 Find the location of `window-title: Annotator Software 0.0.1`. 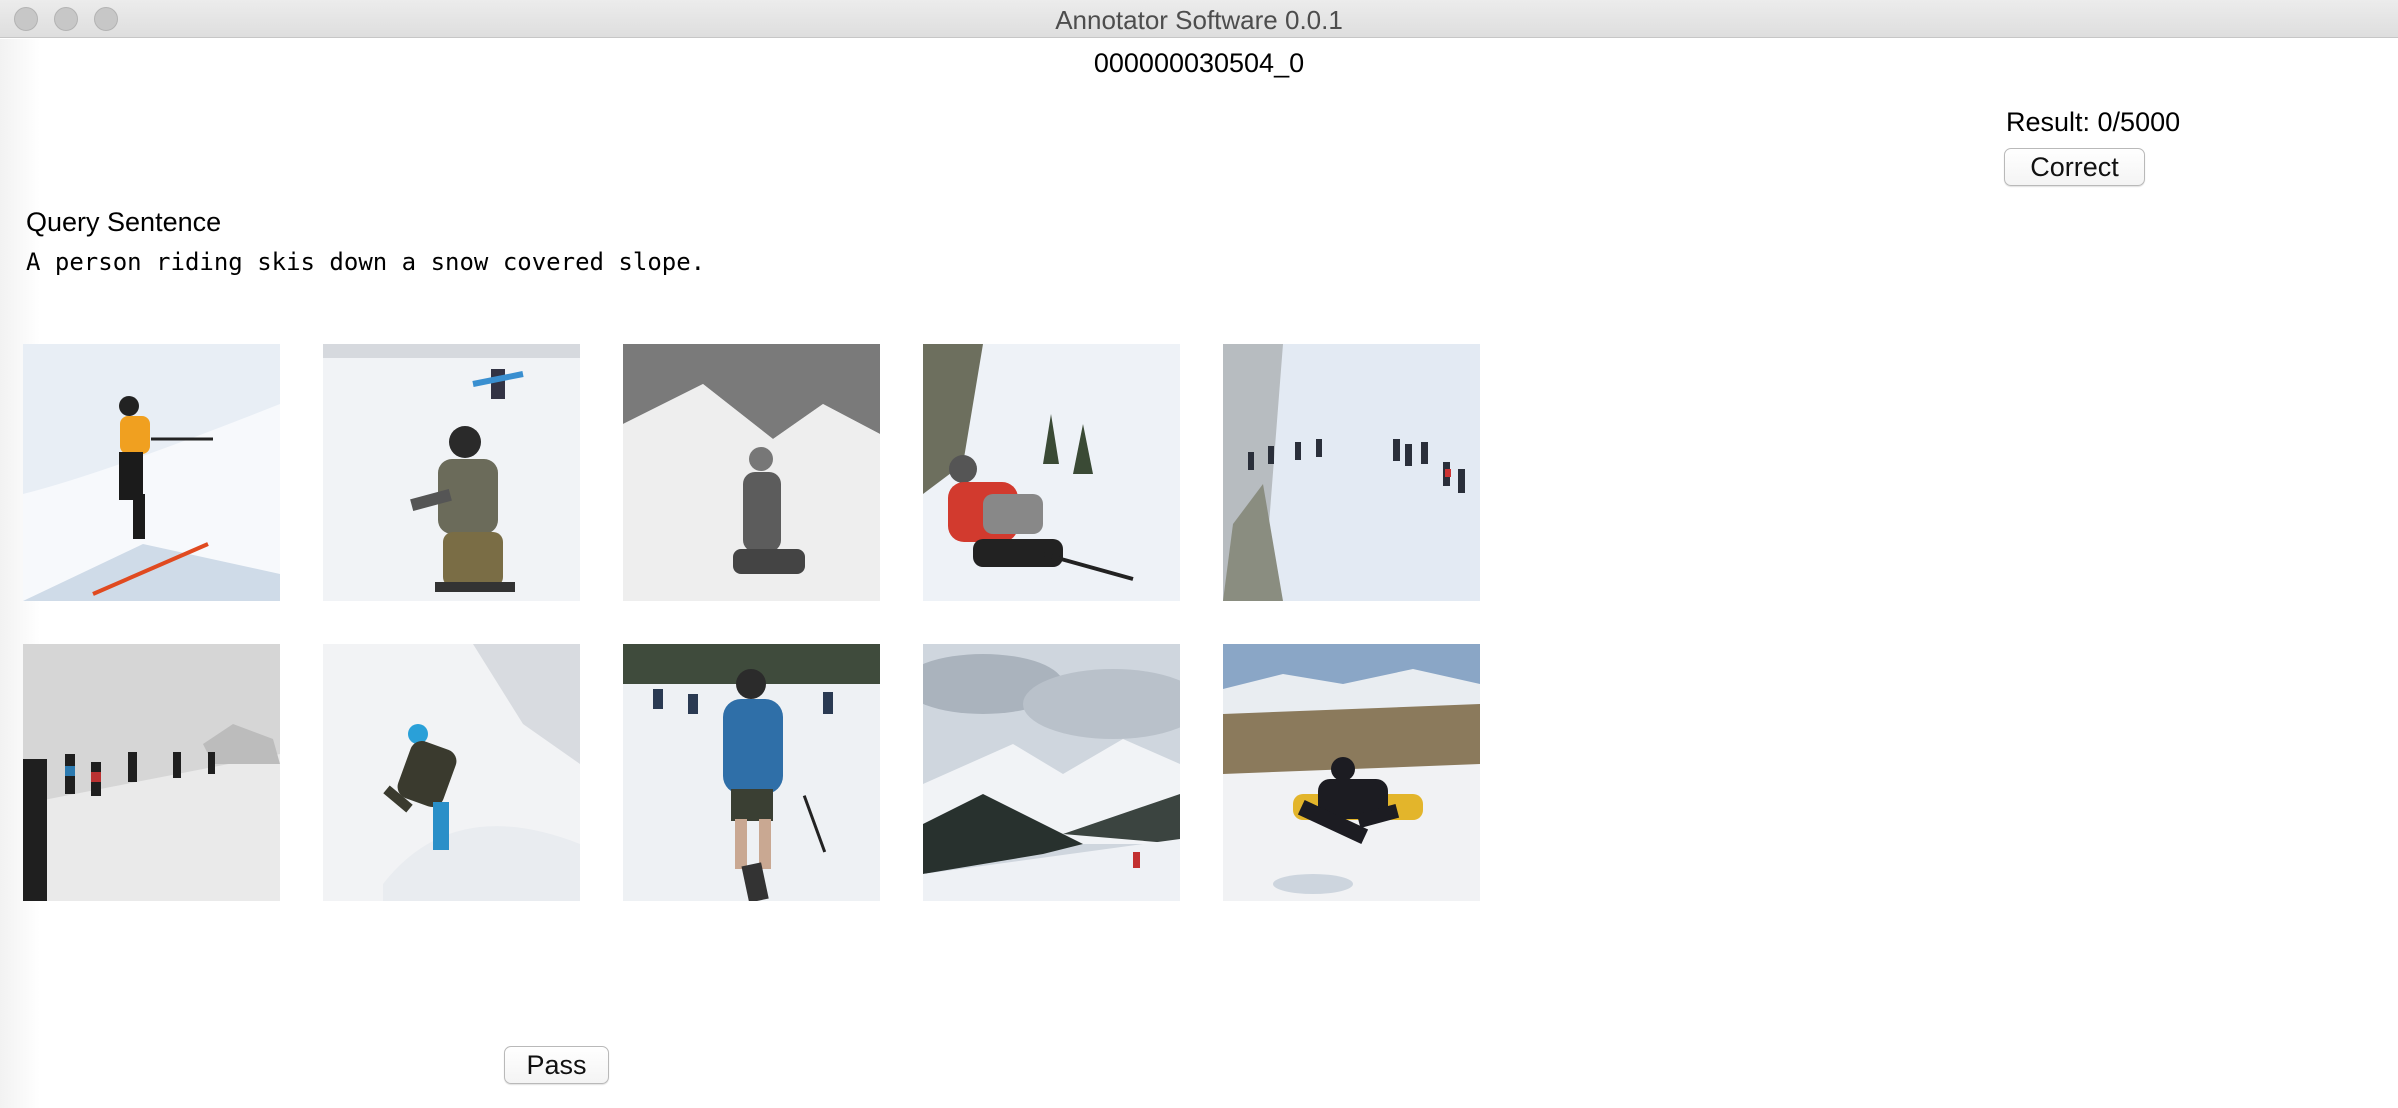

window-title: Annotator Software 0.0.1 is located at coordinates (1199, 20).